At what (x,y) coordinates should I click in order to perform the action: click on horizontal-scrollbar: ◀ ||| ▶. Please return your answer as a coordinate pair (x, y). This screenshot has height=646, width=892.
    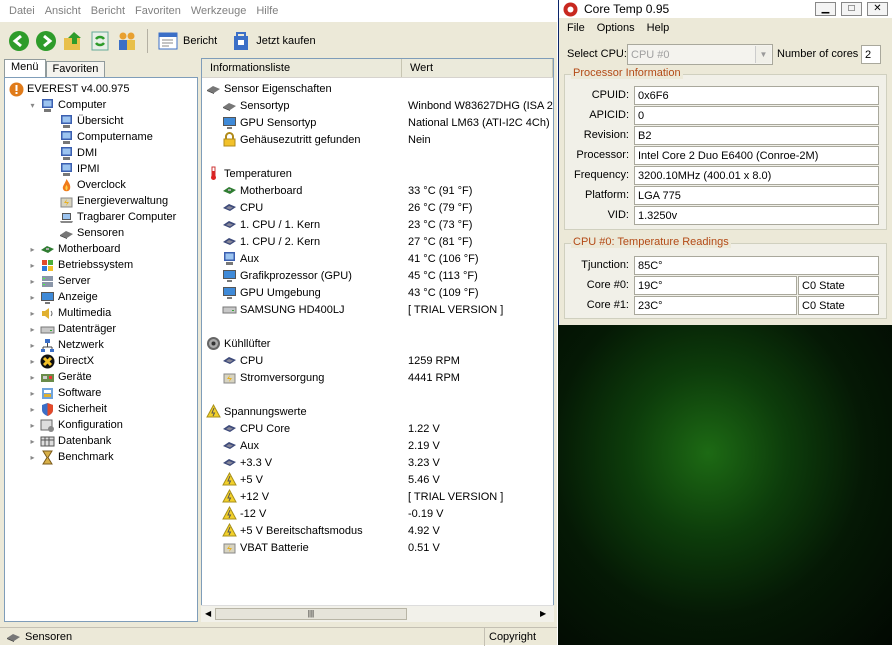
    Looking at the image, I should click on (377, 613).